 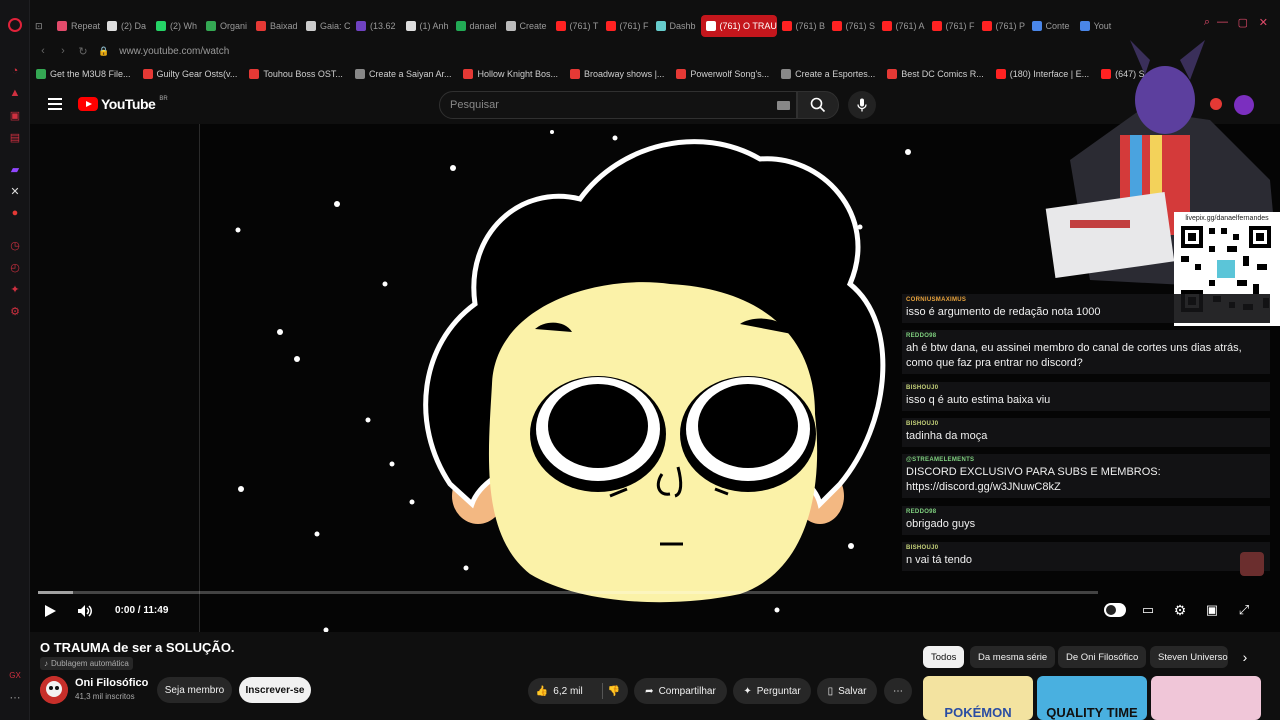 What do you see at coordinates (15, 71) in the screenshot?
I see `speed-dial-icon: ◔` at bounding box center [15, 71].